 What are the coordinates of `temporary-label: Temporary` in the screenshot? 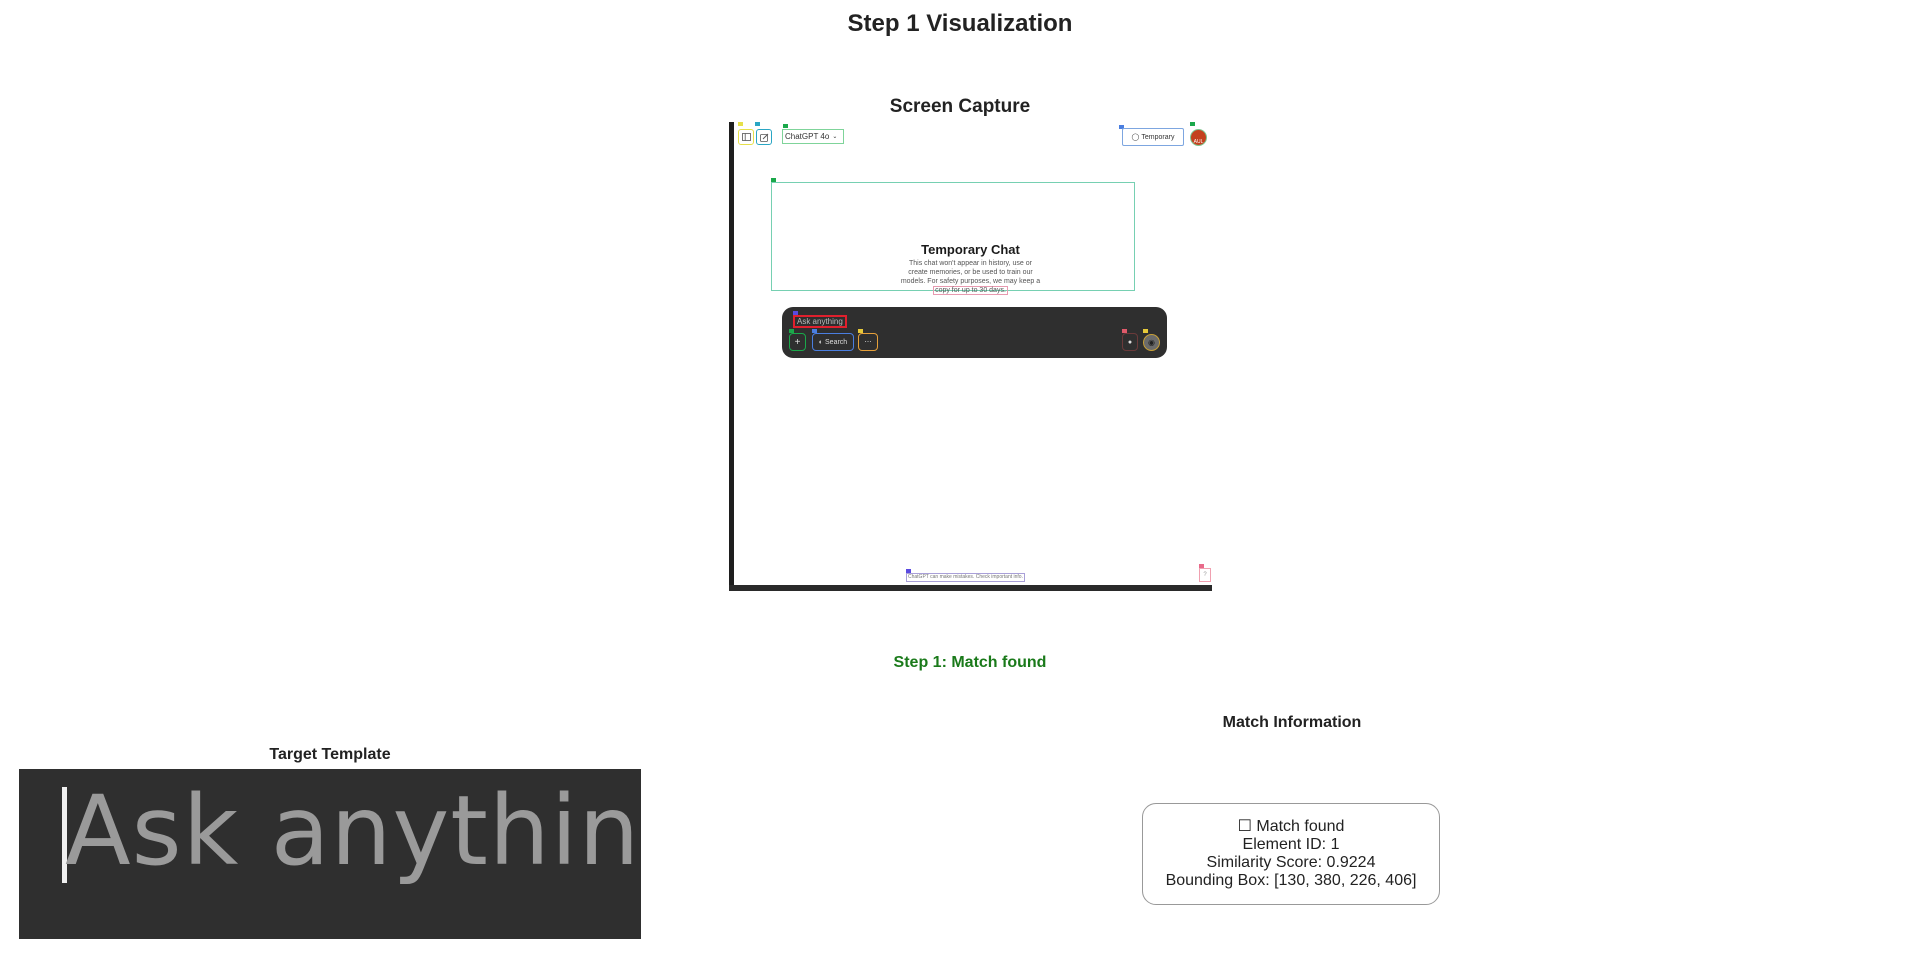 It's located at (1158, 137).